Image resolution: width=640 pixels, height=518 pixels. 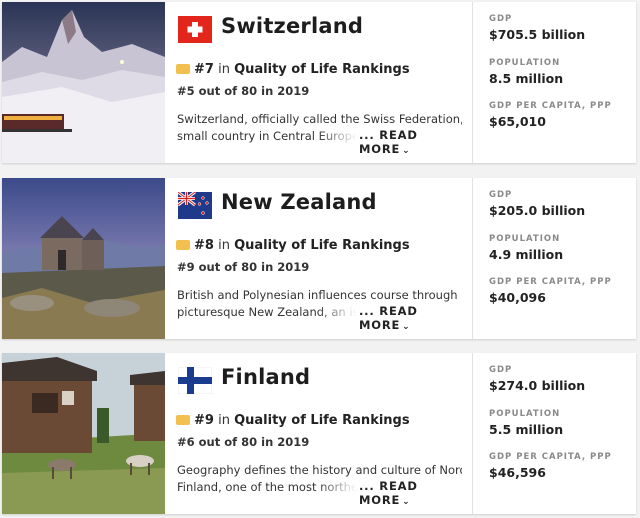 I want to click on previous-rank: #9 out of 80 in 2019, so click(x=243, y=267).